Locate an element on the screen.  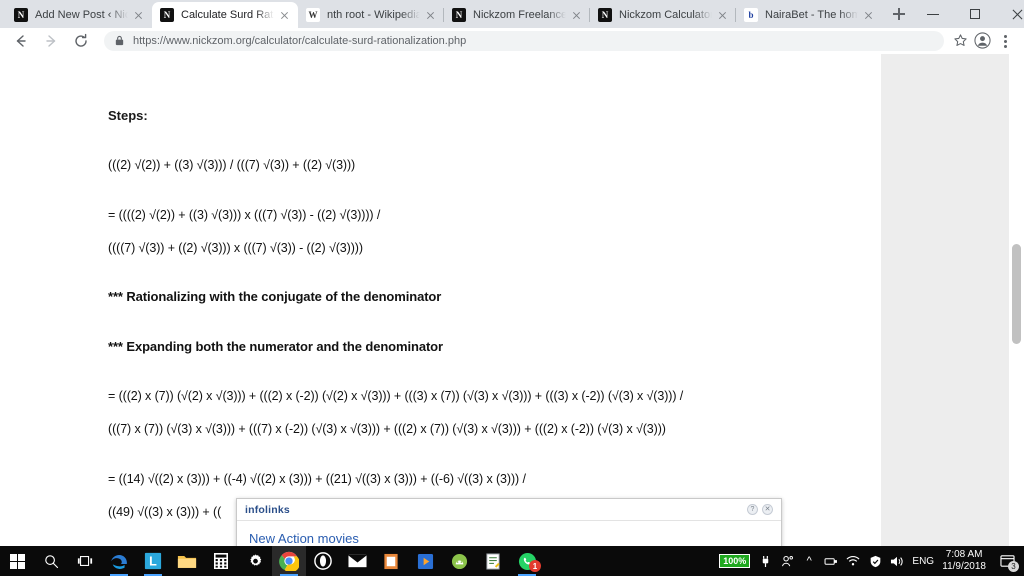
lock-icon is located at coordinates (119, 40).